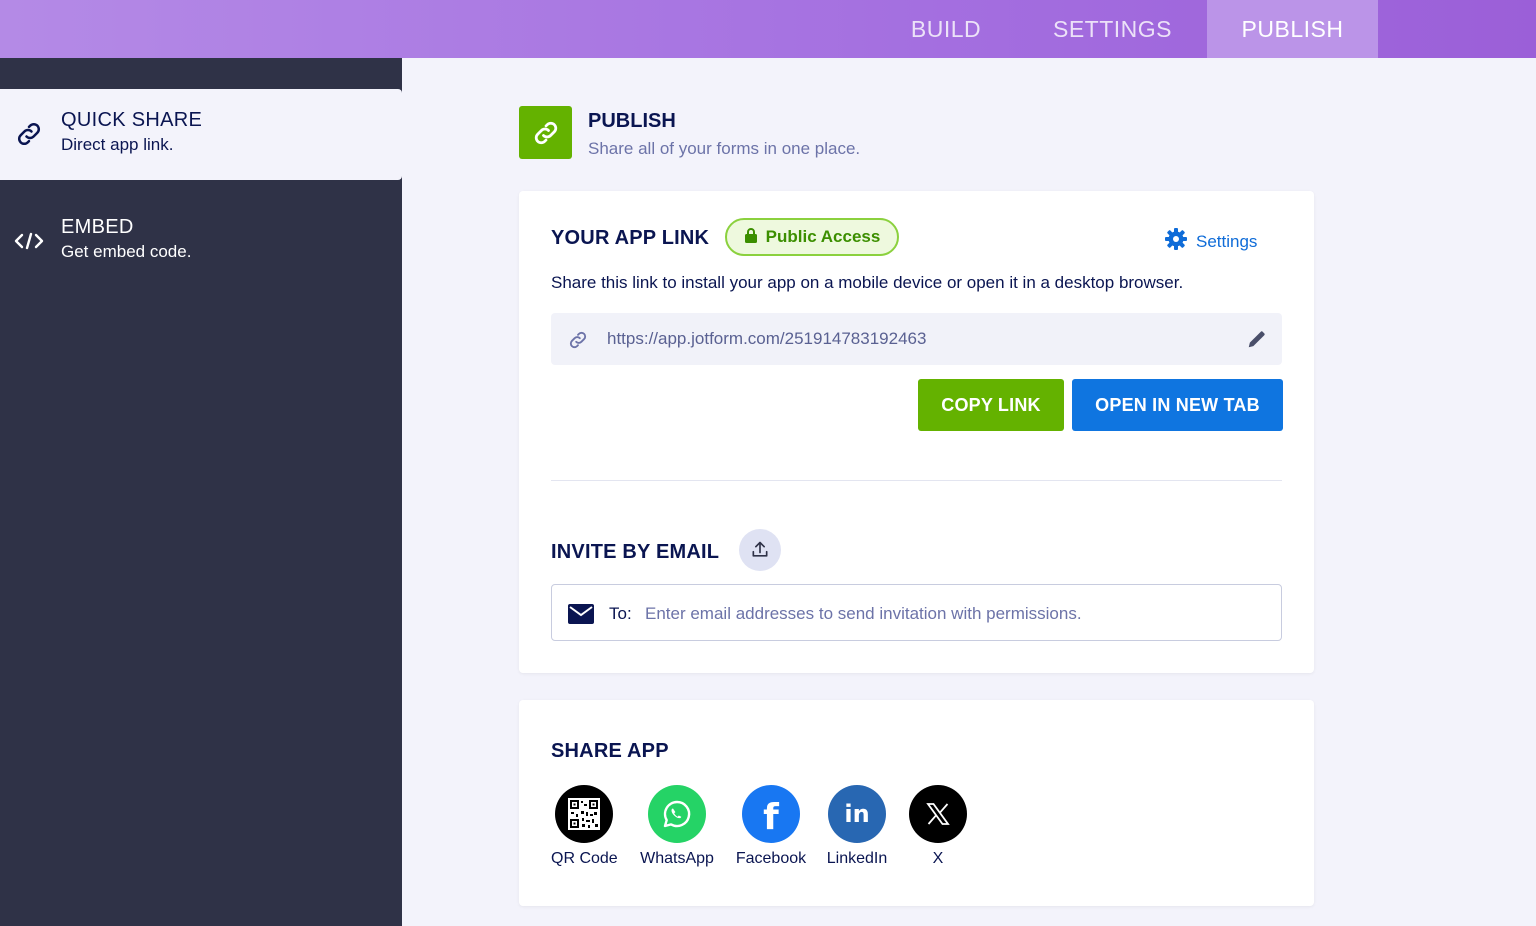 Image resolution: width=1536 pixels, height=926 pixels. What do you see at coordinates (1292, 29) in the screenshot?
I see `tab-publish: PUBLISH` at bounding box center [1292, 29].